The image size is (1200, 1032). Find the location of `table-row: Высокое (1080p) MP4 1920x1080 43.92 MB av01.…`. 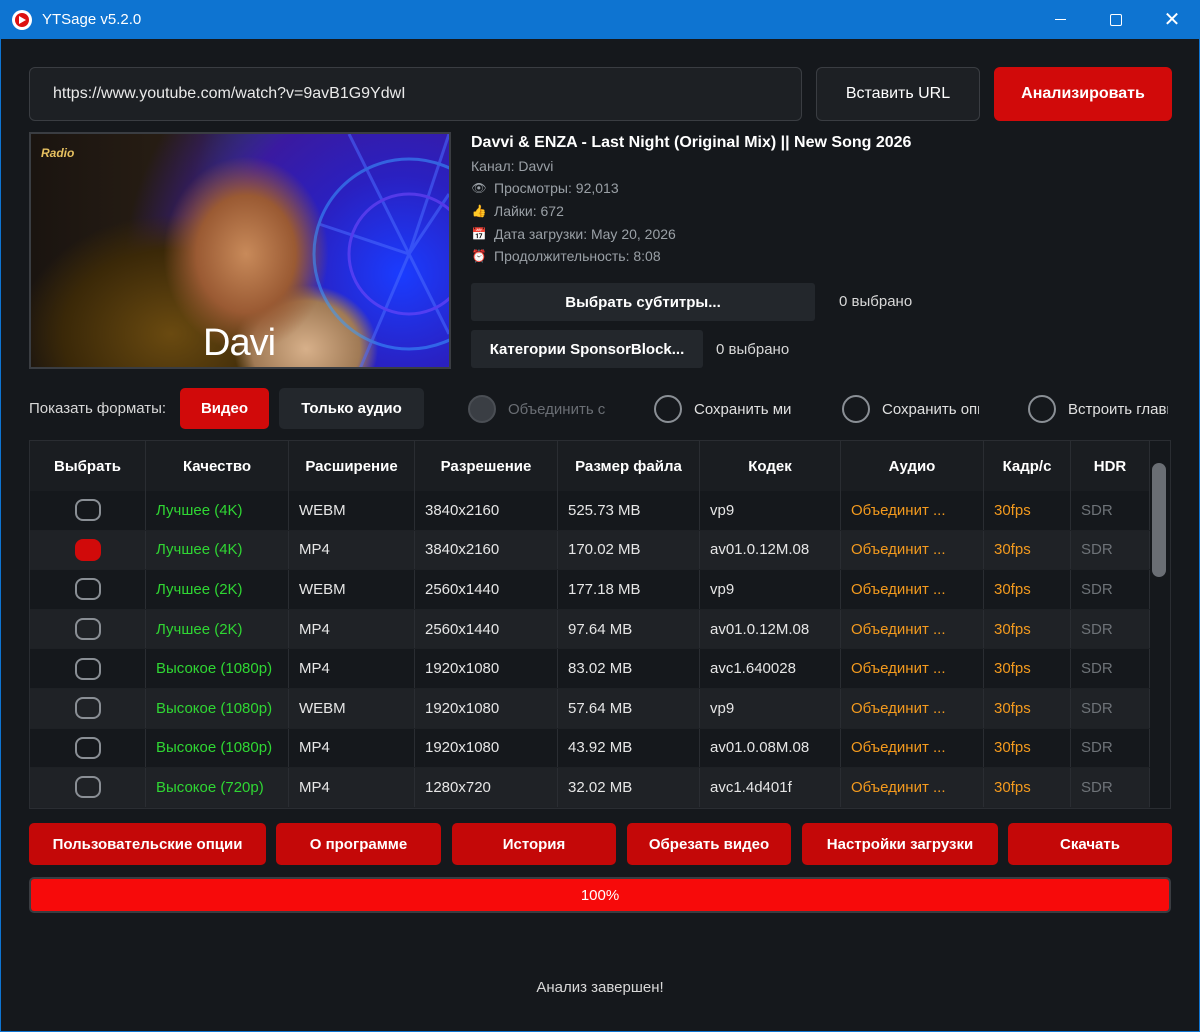

table-row: Высокое (1080p) MP4 1920x1080 43.92 MB av01.… is located at coordinates (590, 748).